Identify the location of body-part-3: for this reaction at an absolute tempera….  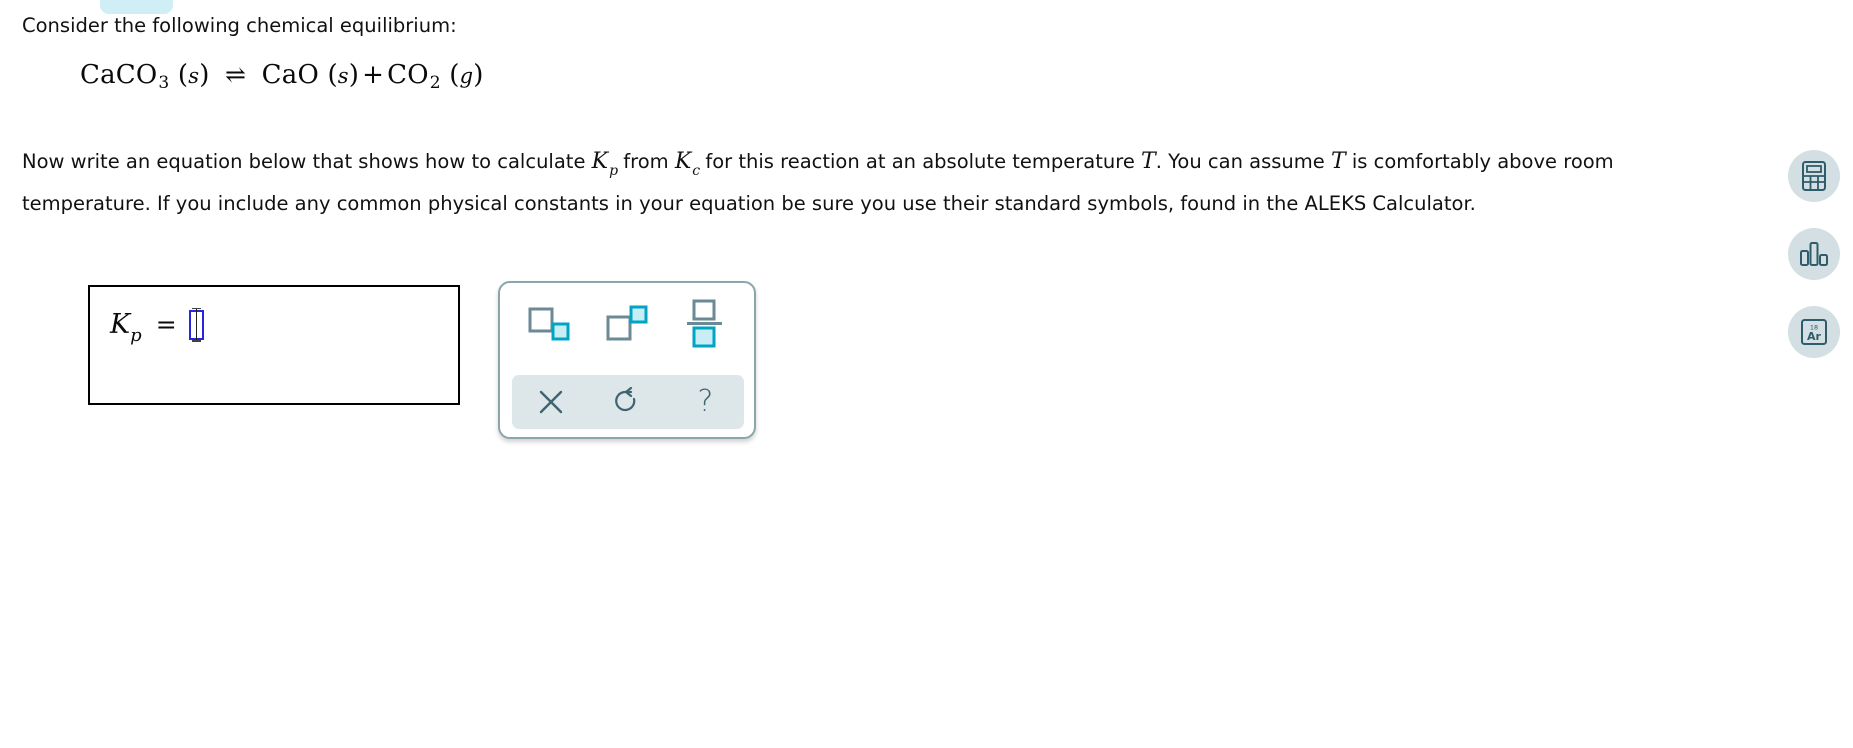
(920, 161).